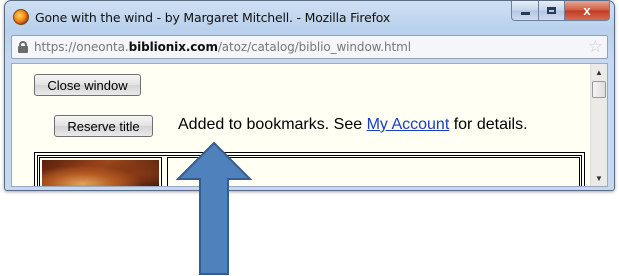 Image resolution: width=619 pixels, height=276 pixels. What do you see at coordinates (314, 47) in the screenshot?
I see `url-path: /atoz/catalog/biblio_window.html` at bounding box center [314, 47].